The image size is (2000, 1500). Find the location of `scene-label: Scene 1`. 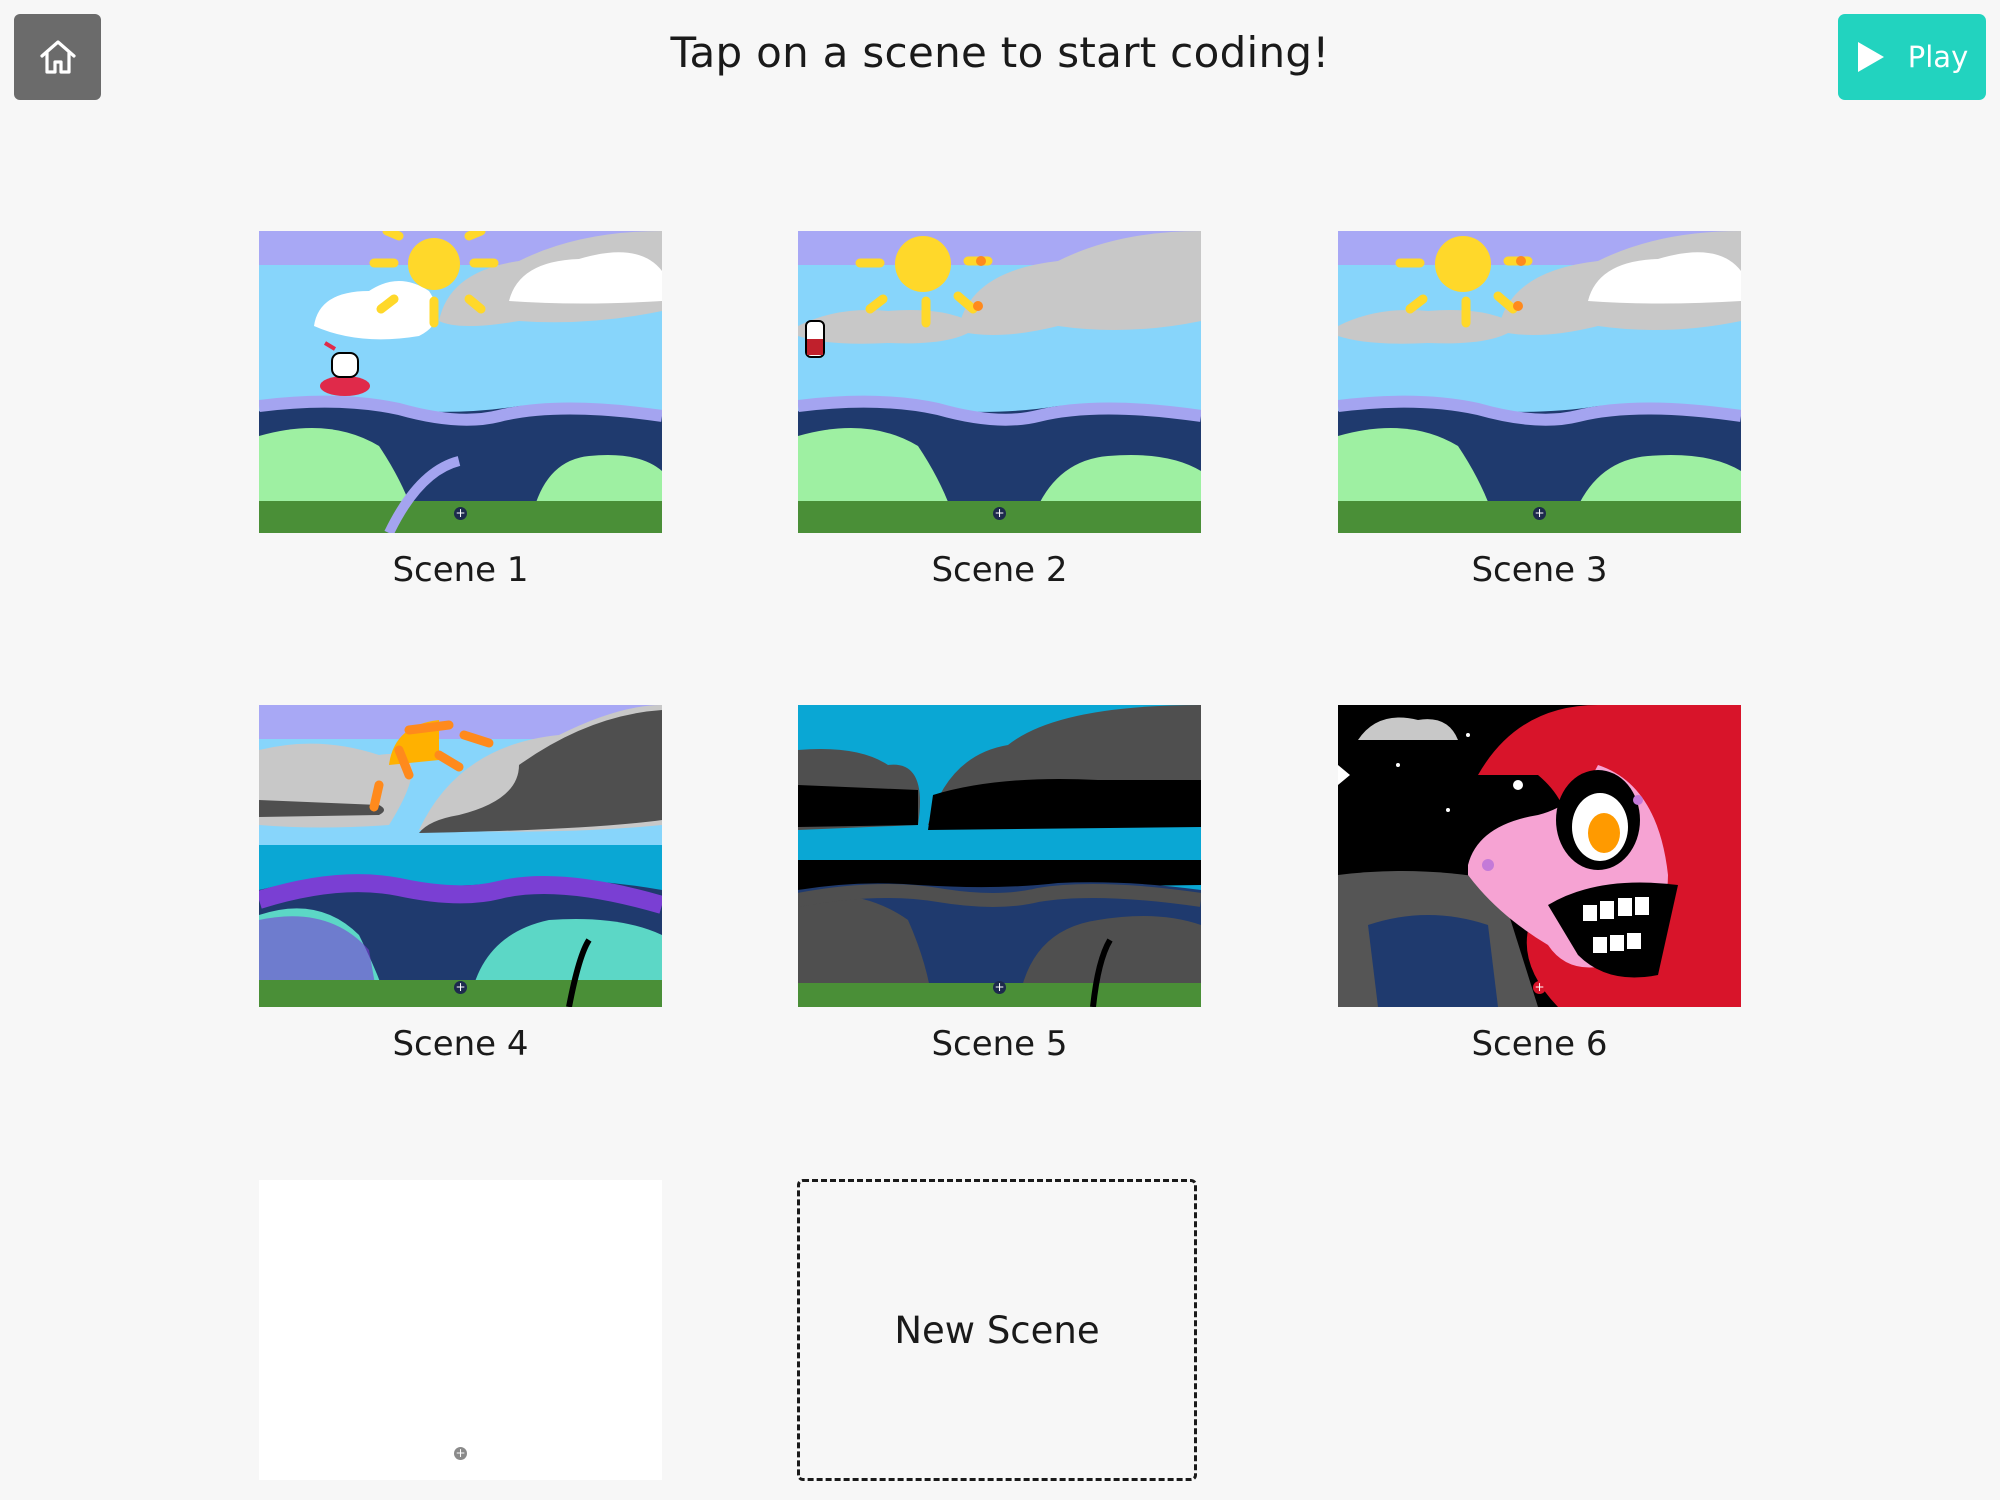

scene-label: Scene 1 is located at coordinates (460, 570).